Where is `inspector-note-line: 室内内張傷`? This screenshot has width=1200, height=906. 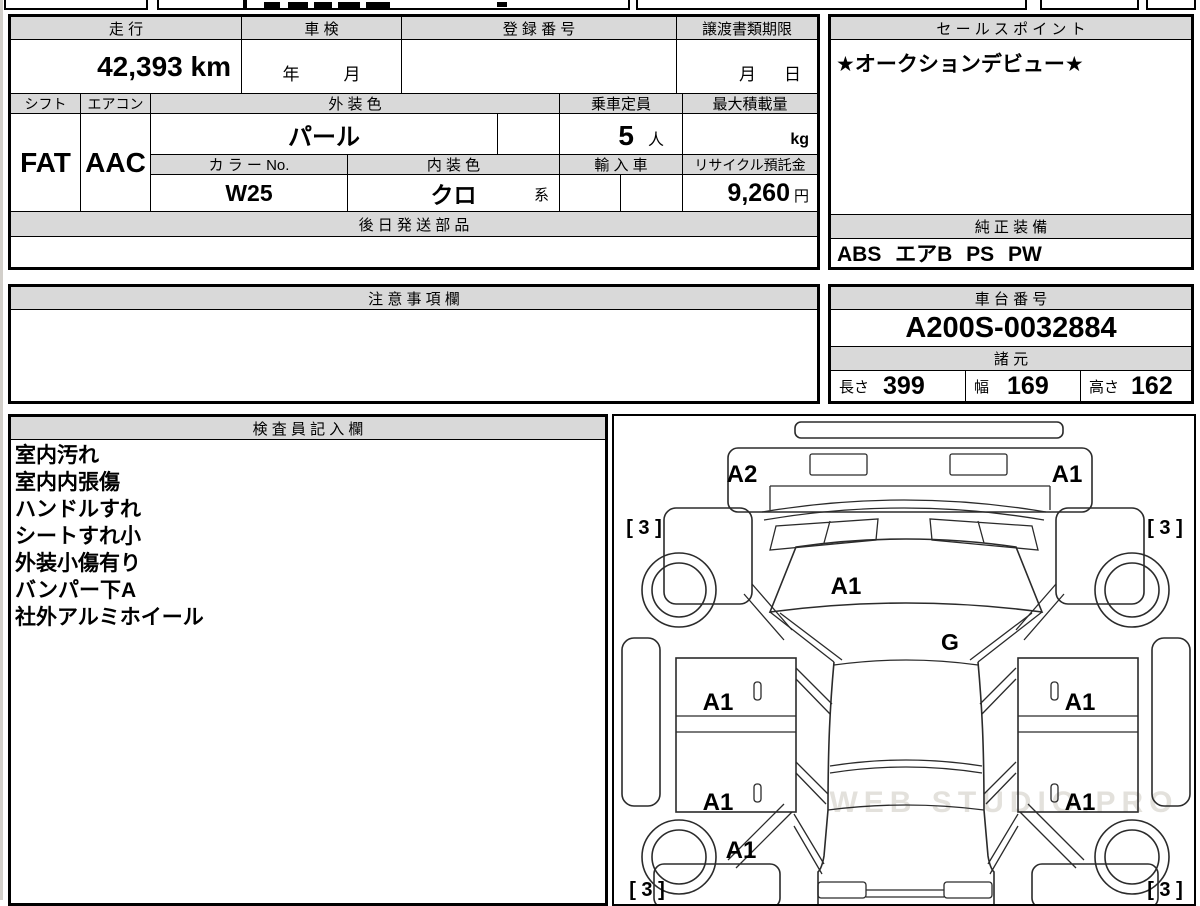 inspector-note-line: 室内内張傷 is located at coordinates (67, 482).